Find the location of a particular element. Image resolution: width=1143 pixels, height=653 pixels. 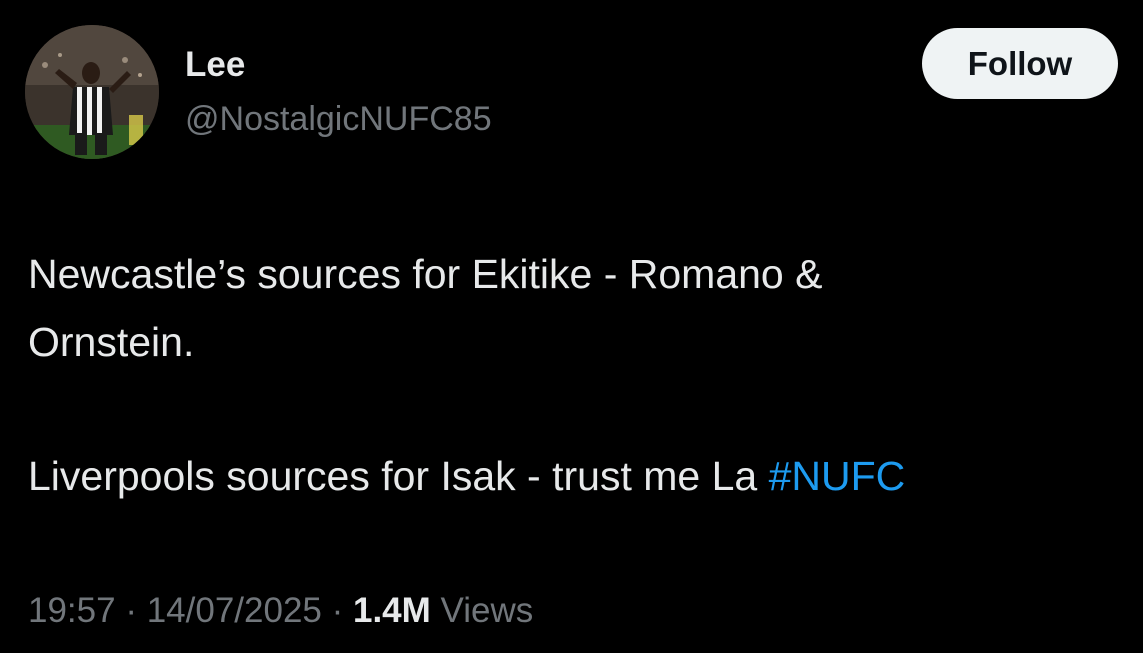

author-display-name: Lee is located at coordinates (215, 65).